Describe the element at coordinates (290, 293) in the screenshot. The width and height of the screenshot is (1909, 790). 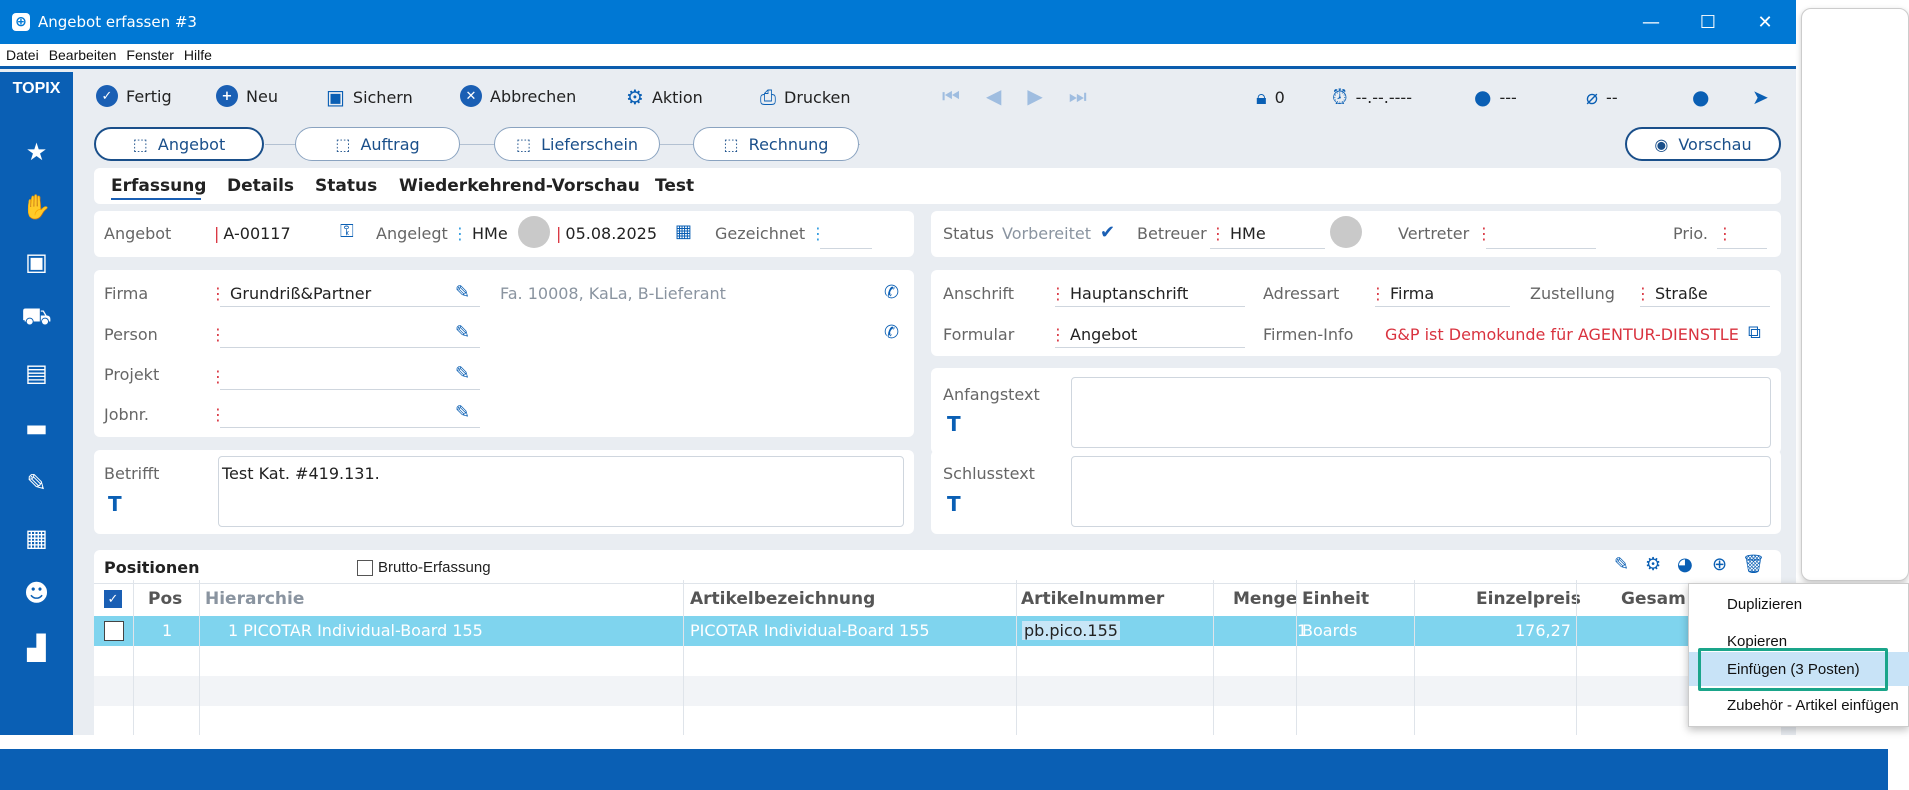
I see `firma-field: ⋮ Grundriß&Partner` at that location.